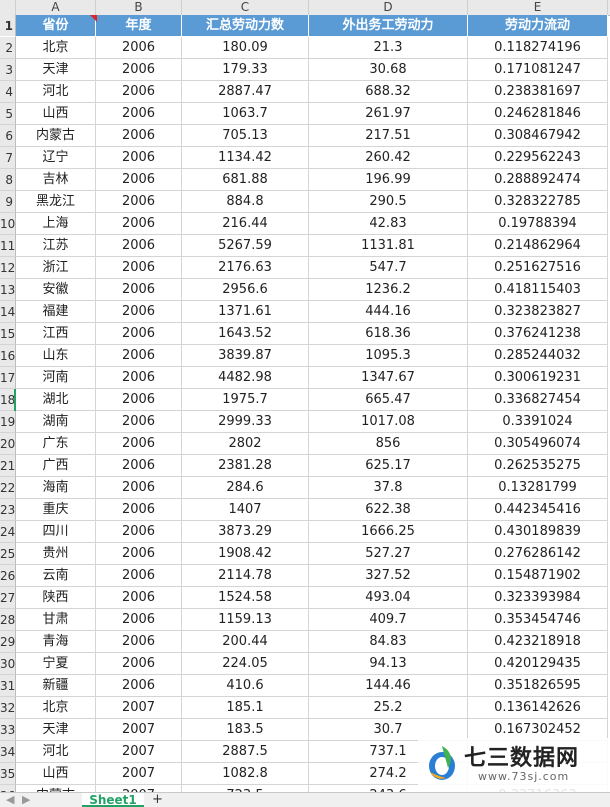 Image resolution: width=610 pixels, height=807 pixels. What do you see at coordinates (538, 708) in the screenshot?
I see `cell-labor-mobility: 0.136142626` at bounding box center [538, 708].